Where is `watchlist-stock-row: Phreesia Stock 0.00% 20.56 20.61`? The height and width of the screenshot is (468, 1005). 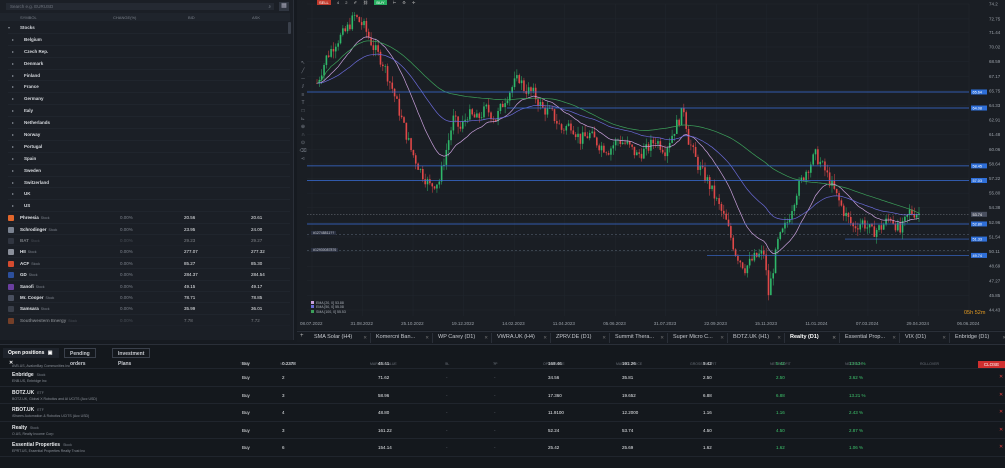 watchlist-stock-row: Phreesia Stock 0.00% 20.56 20.61 is located at coordinates (149, 218).